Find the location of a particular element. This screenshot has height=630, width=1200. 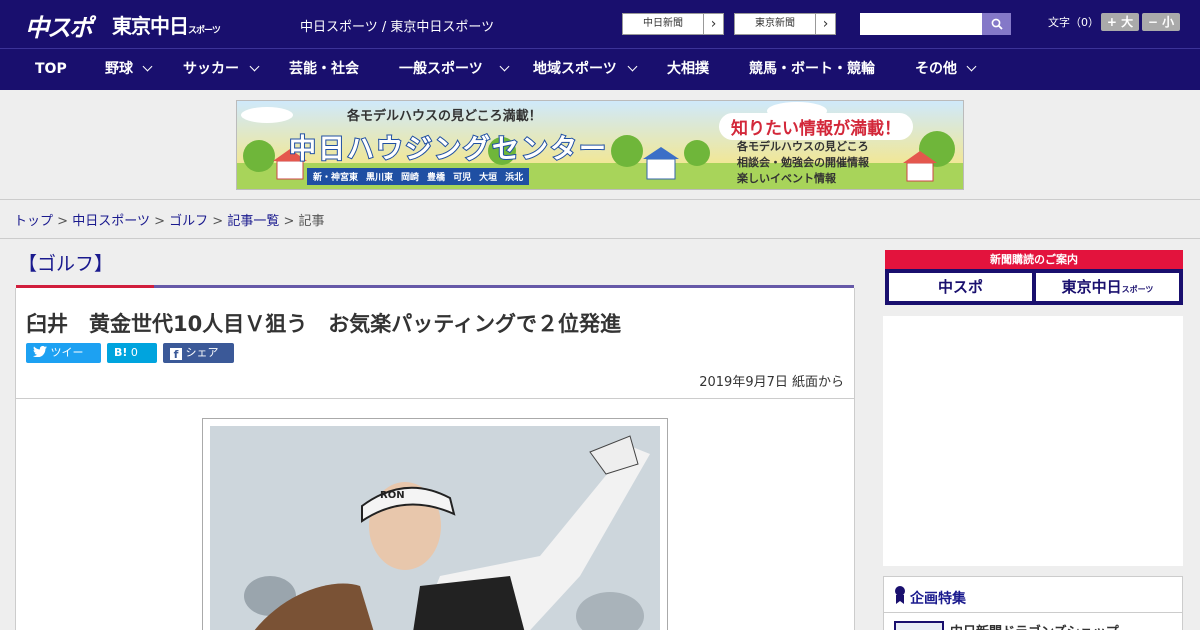

site-name: 中日スポーツ / 東京中日スポーツ is located at coordinates (397, 27).